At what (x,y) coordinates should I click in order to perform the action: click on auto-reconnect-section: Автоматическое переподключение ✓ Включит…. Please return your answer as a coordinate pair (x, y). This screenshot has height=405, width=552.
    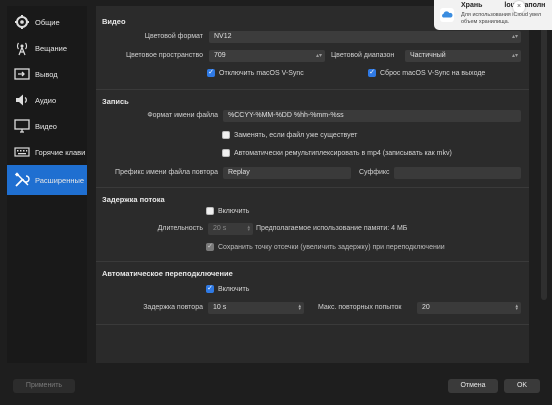
    Looking at the image, I should click on (312, 293).